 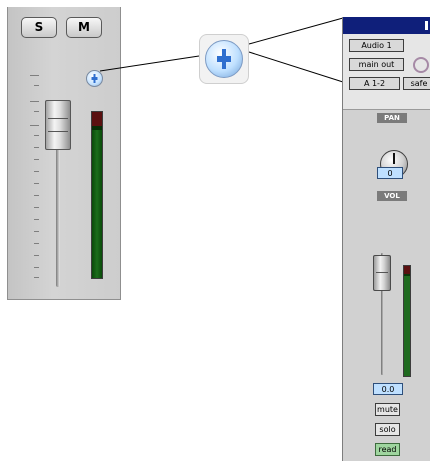 I want to click on pan-knob-enlarged, so click(x=224, y=59).